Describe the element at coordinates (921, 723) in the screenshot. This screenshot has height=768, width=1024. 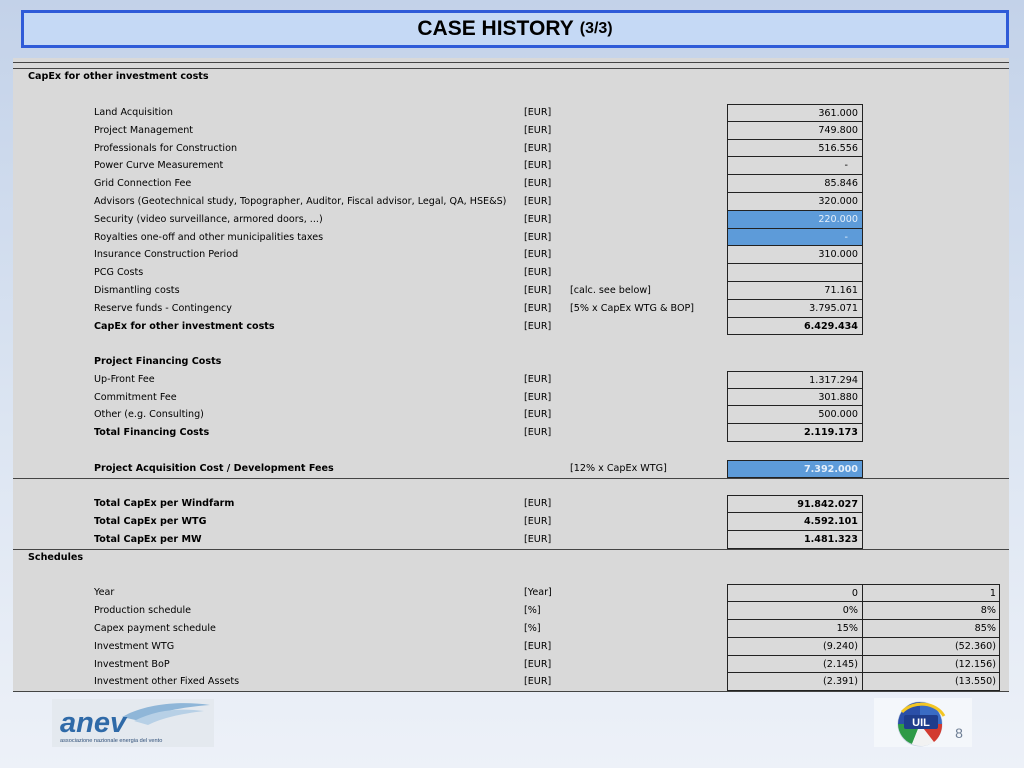
I see `uil-logo-text: UIL` at that location.